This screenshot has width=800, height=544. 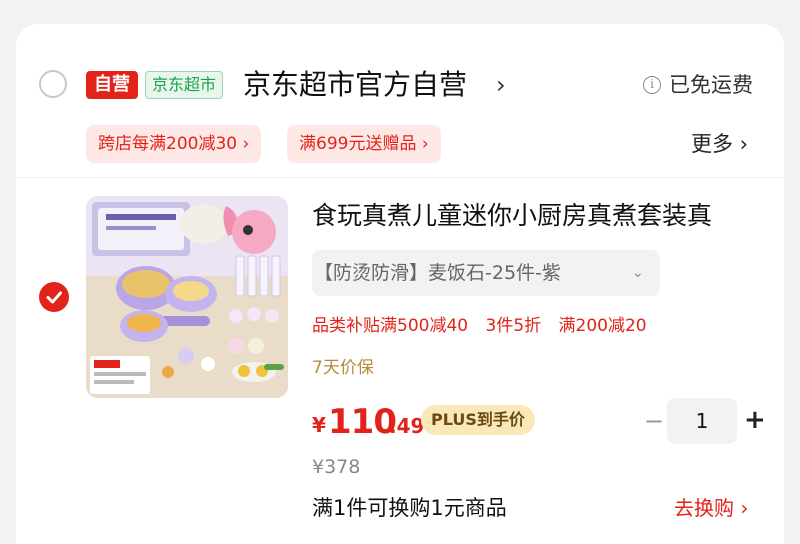 What do you see at coordinates (654, 421) in the screenshot?
I see `quantity-decrease-button: −` at bounding box center [654, 421].